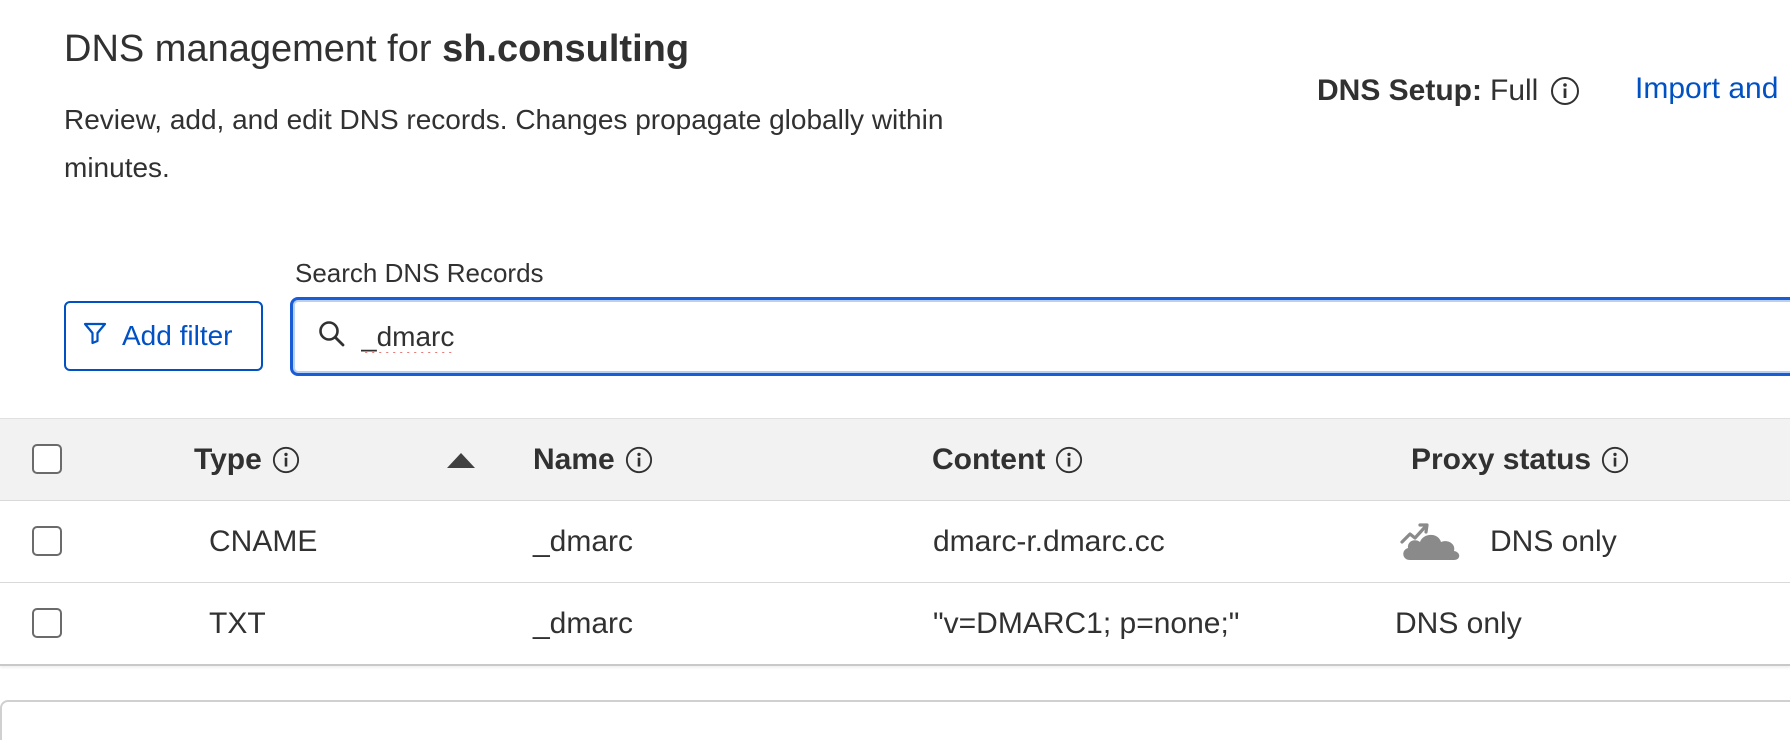  I want to click on column-header-content-label: Content, so click(989, 459).